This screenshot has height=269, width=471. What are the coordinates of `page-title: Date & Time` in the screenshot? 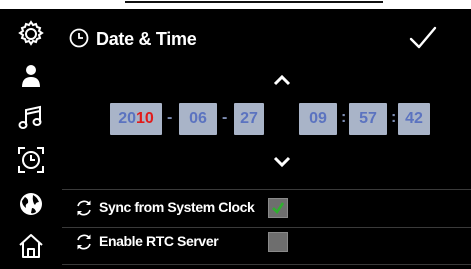 It's located at (146, 39).